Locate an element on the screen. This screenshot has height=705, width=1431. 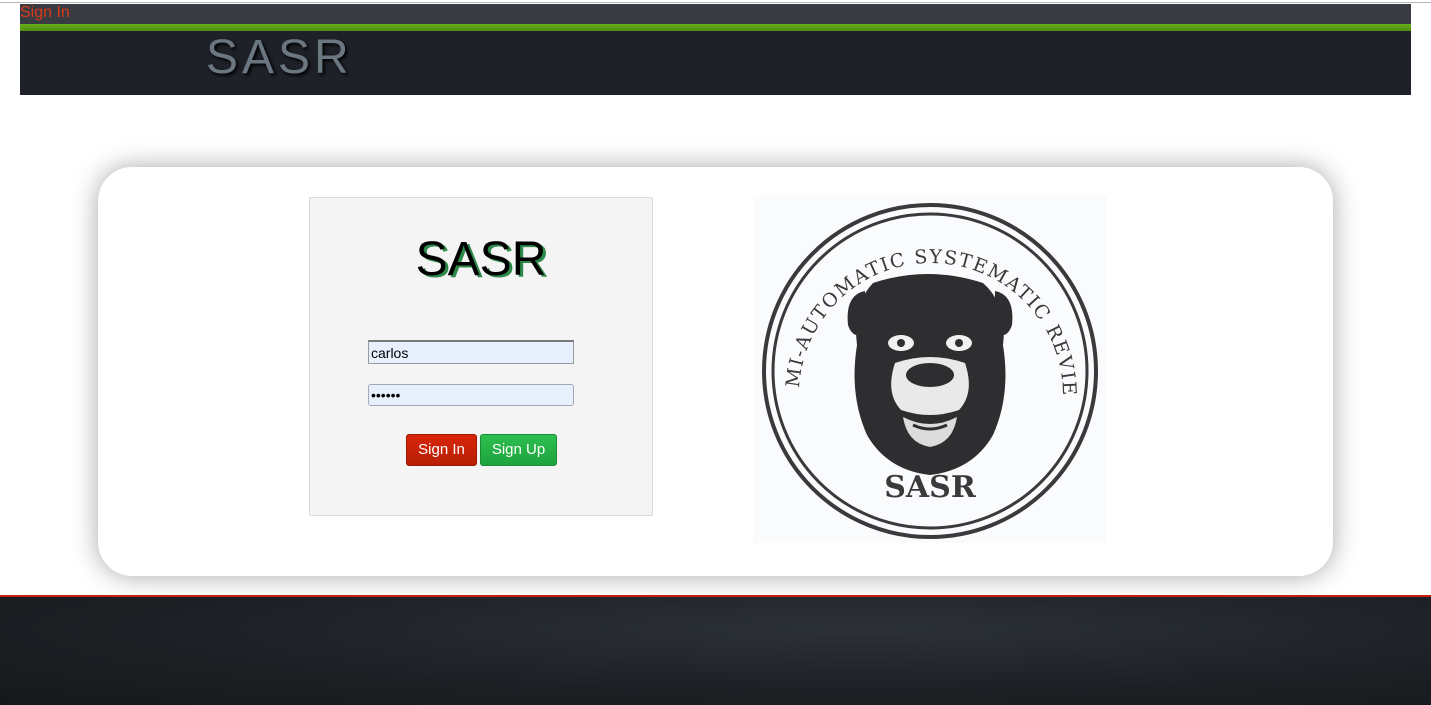
signup-button: Sign Up is located at coordinates (518, 450).